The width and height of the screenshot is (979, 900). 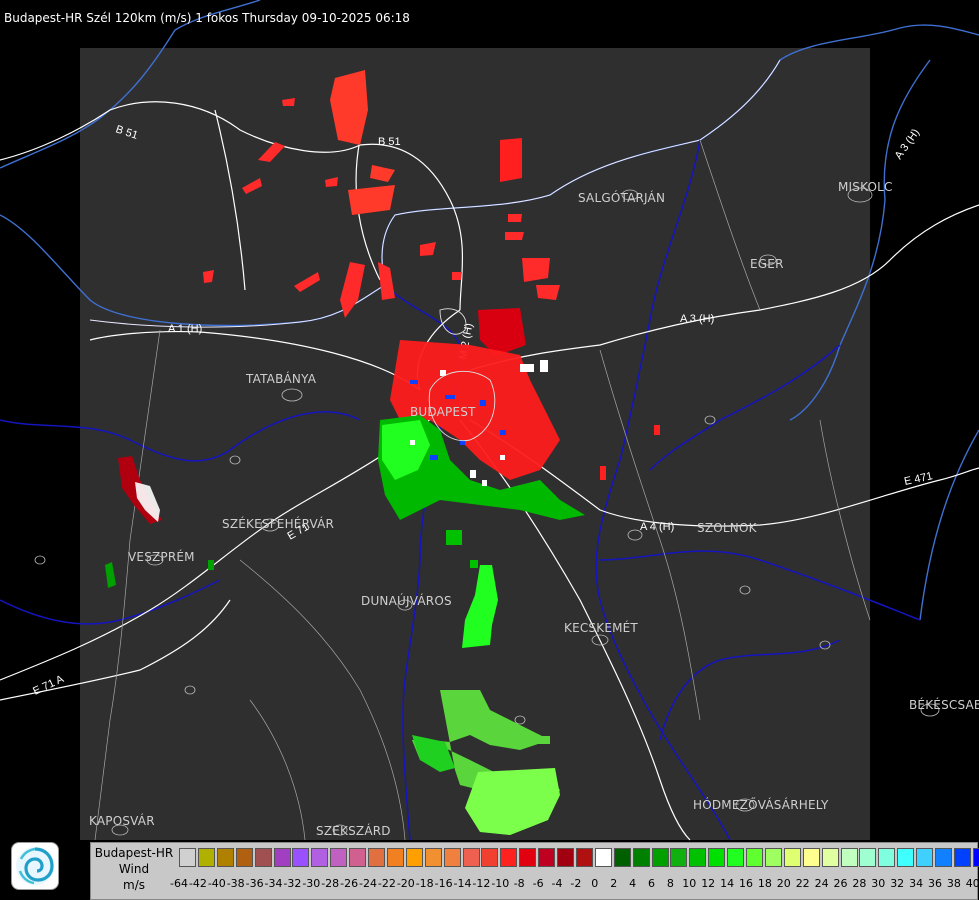 I want to click on city-label-kecskemet: KECSKEMÉT, so click(x=601, y=628).